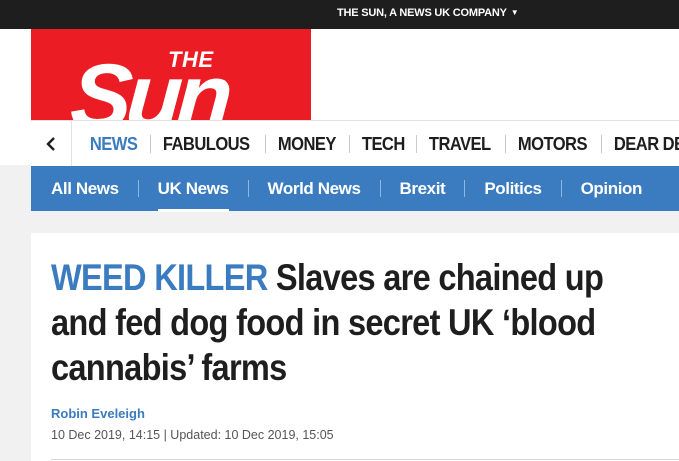 This screenshot has width=679, height=461. I want to click on subnav-item-politics: Politics, so click(512, 188).